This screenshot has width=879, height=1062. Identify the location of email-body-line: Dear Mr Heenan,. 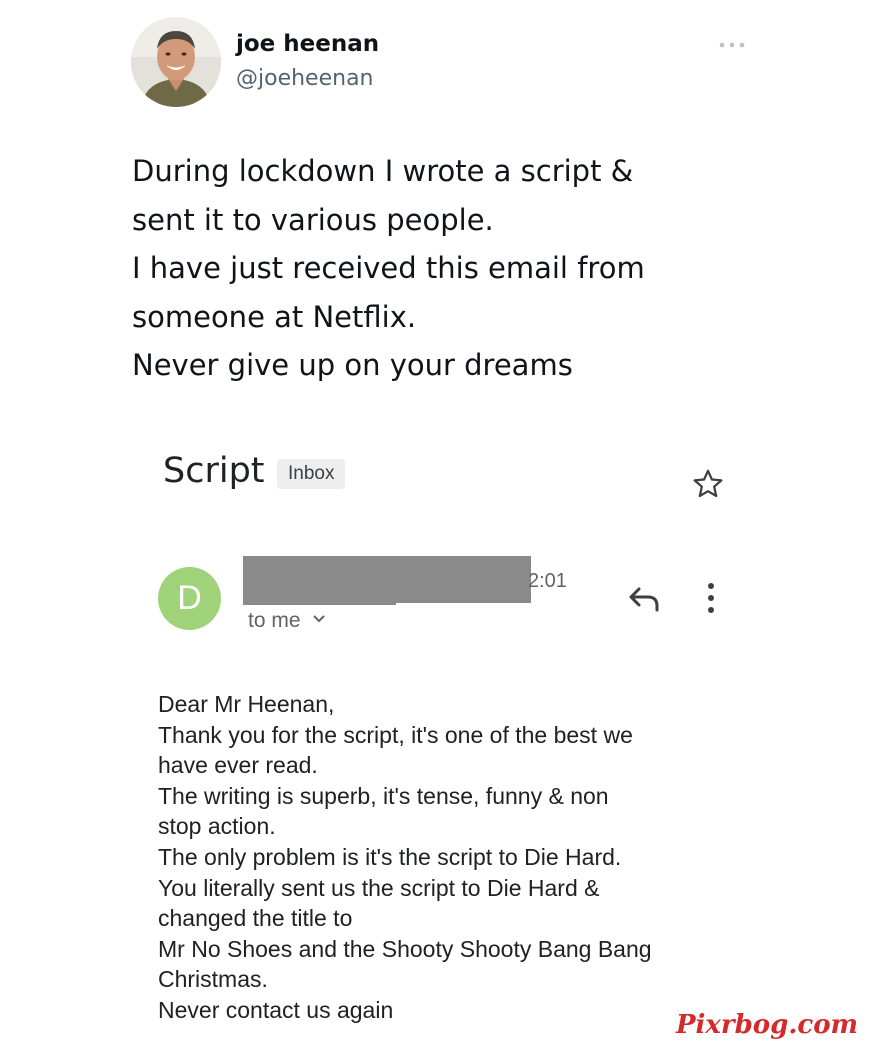
(246, 704).